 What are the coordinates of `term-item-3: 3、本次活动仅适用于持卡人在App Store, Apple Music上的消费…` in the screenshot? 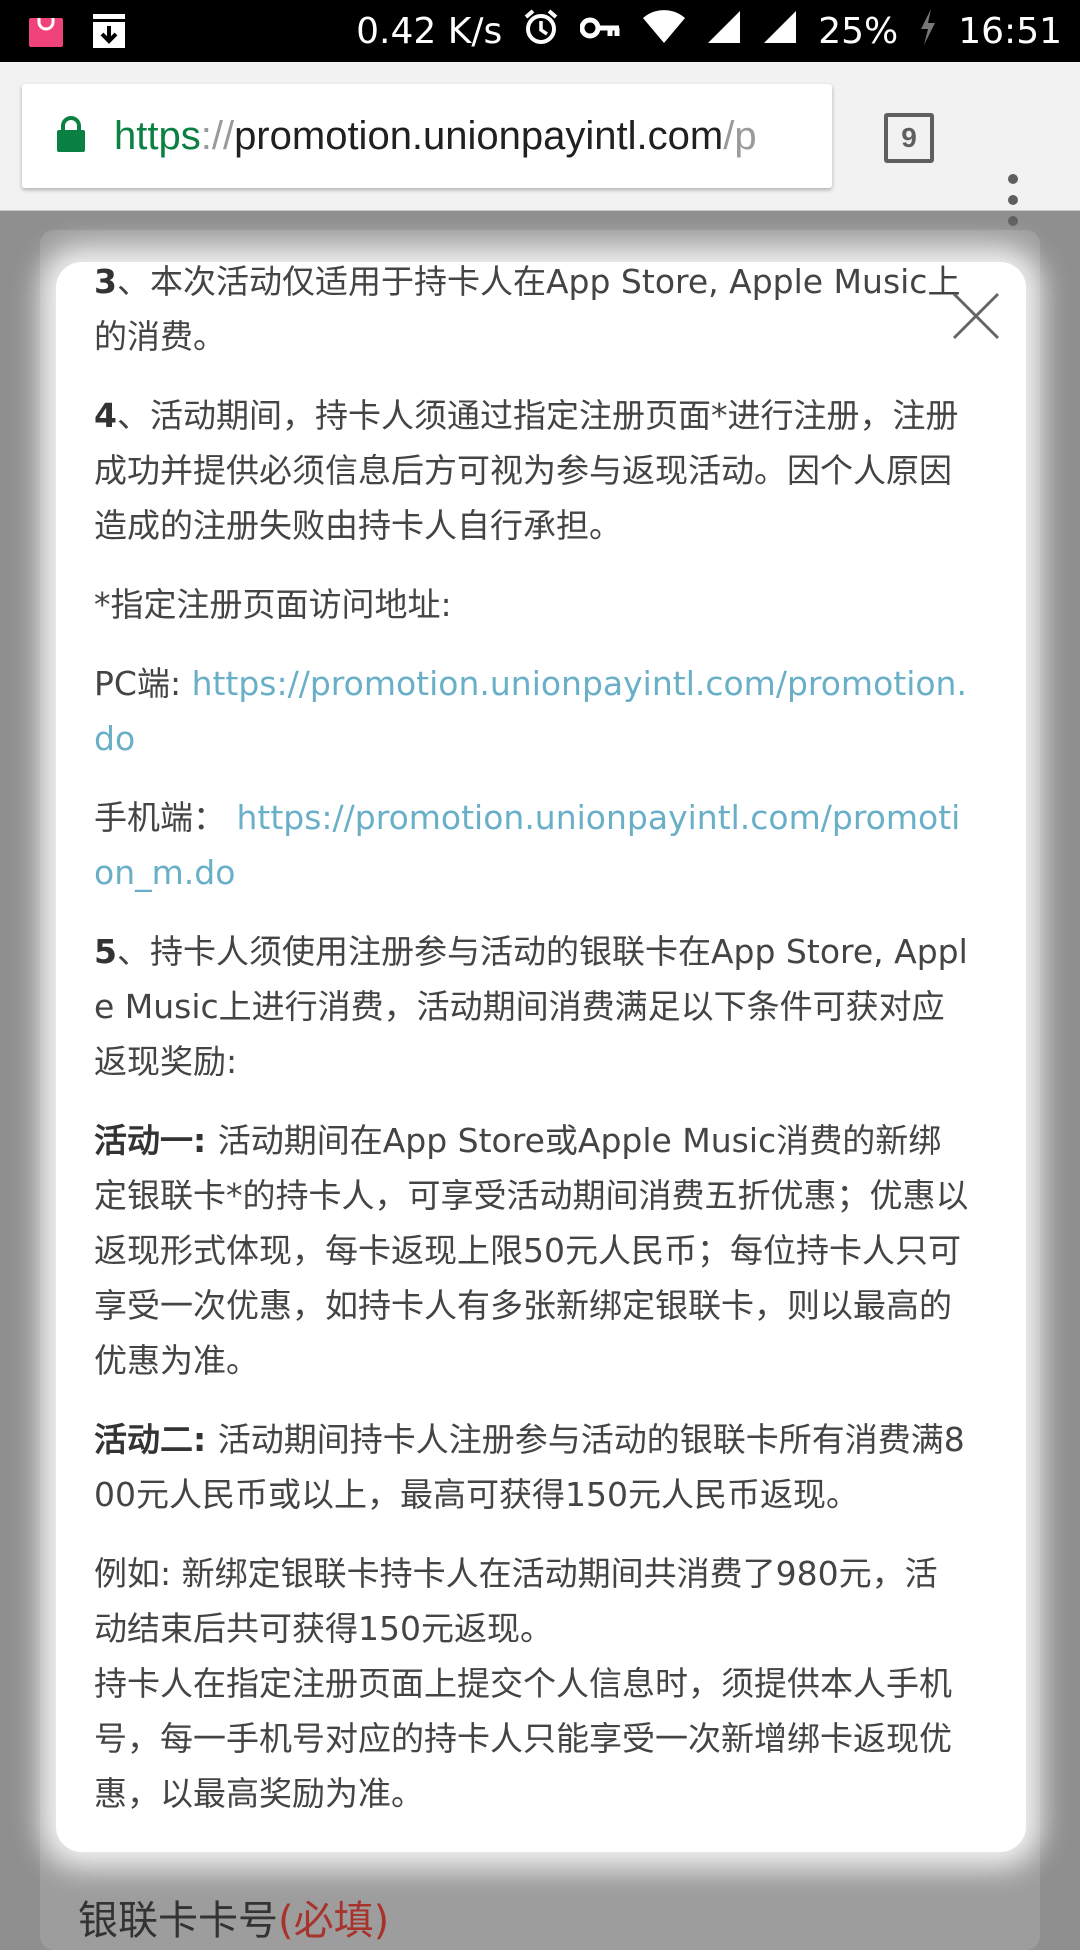 It's located at (527, 309).